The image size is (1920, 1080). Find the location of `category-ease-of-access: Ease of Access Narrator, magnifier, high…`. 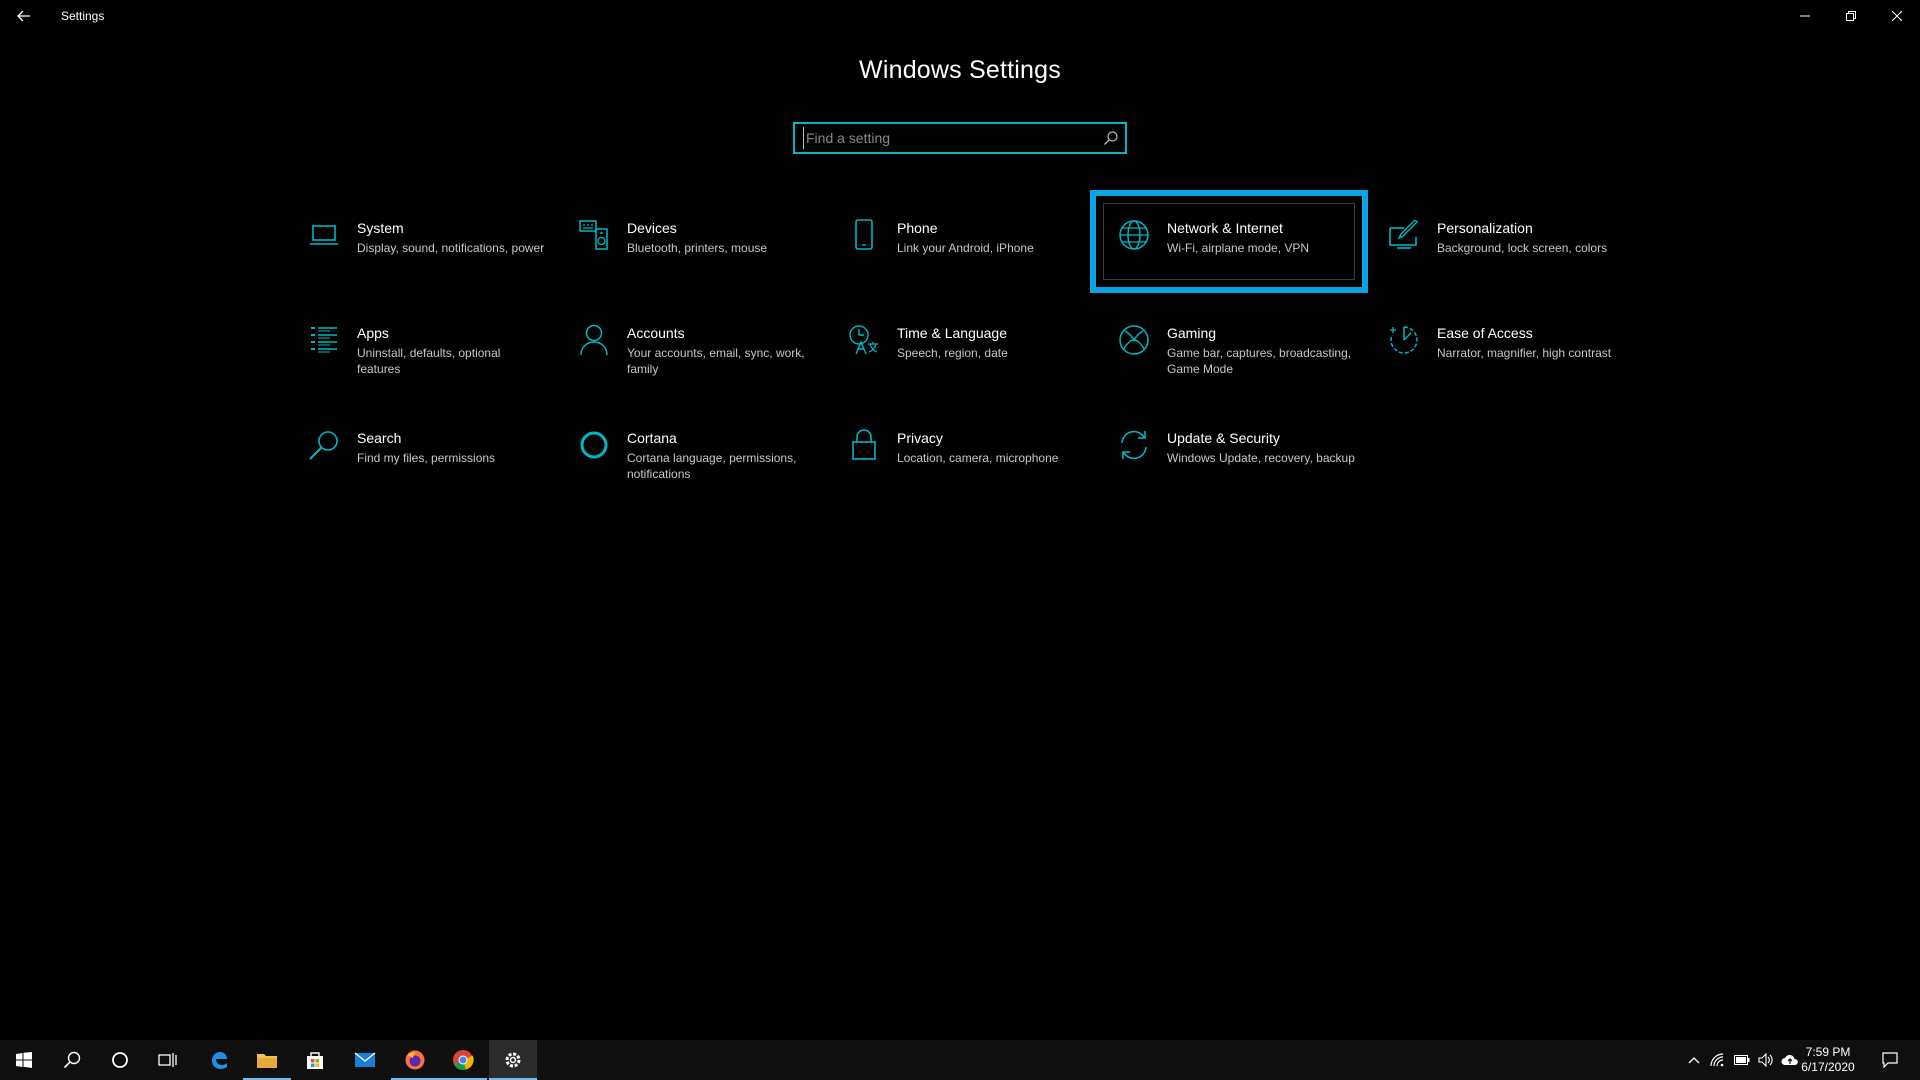

category-ease-of-access: Ease of Access Narrator, magnifier, high… is located at coordinates (1517, 368).